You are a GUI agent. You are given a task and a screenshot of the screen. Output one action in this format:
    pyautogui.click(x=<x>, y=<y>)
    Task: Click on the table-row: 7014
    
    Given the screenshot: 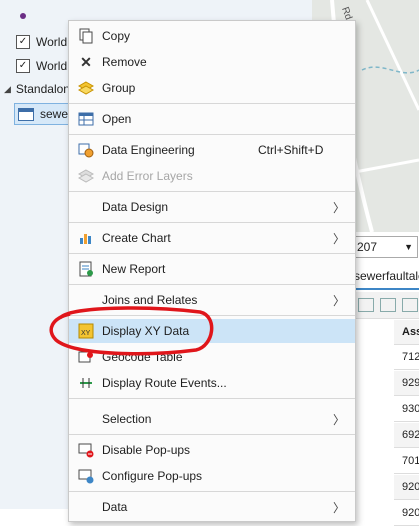 What is the action you would take?
    pyautogui.click(x=406, y=461)
    